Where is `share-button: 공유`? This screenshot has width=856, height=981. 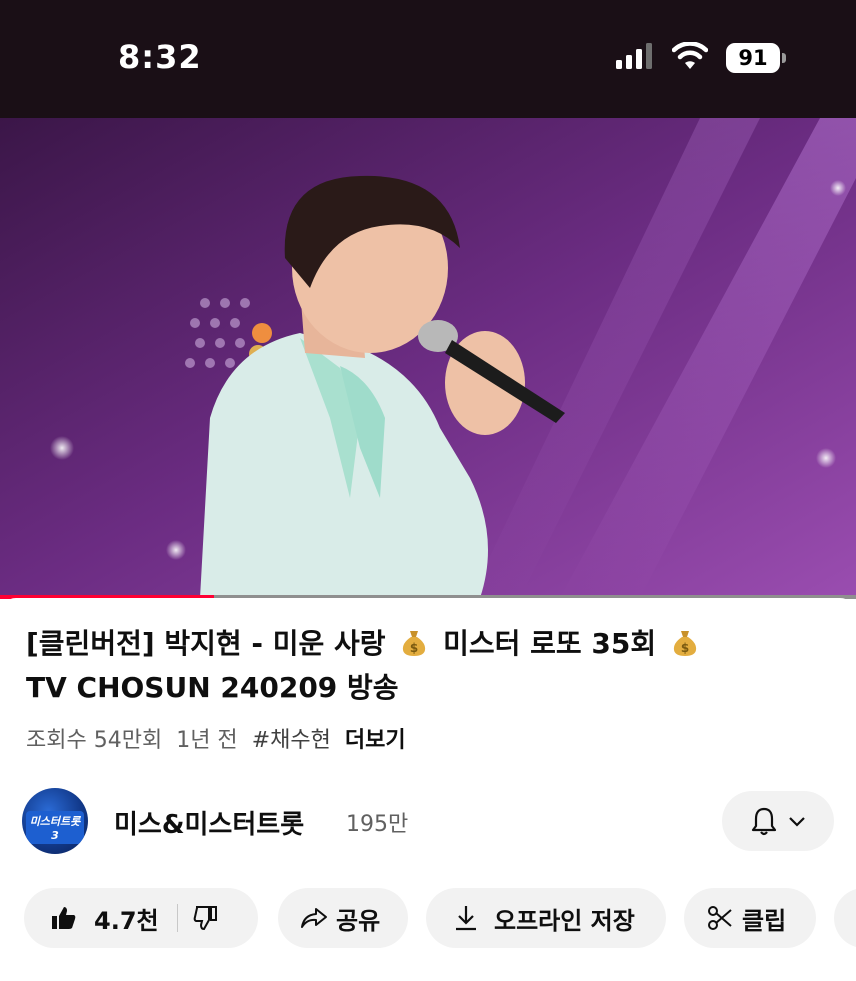 share-button: 공유 is located at coordinates (343, 918).